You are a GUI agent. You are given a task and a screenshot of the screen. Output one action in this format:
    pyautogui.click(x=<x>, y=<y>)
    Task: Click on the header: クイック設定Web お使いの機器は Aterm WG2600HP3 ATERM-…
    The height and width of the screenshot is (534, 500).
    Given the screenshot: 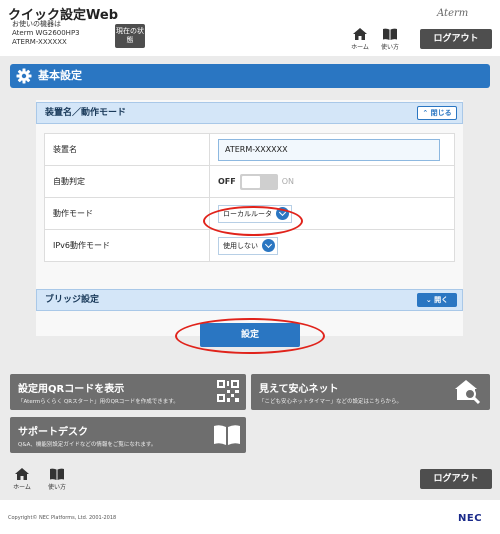 What is the action you would take?
    pyautogui.click(x=250, y=28)
    